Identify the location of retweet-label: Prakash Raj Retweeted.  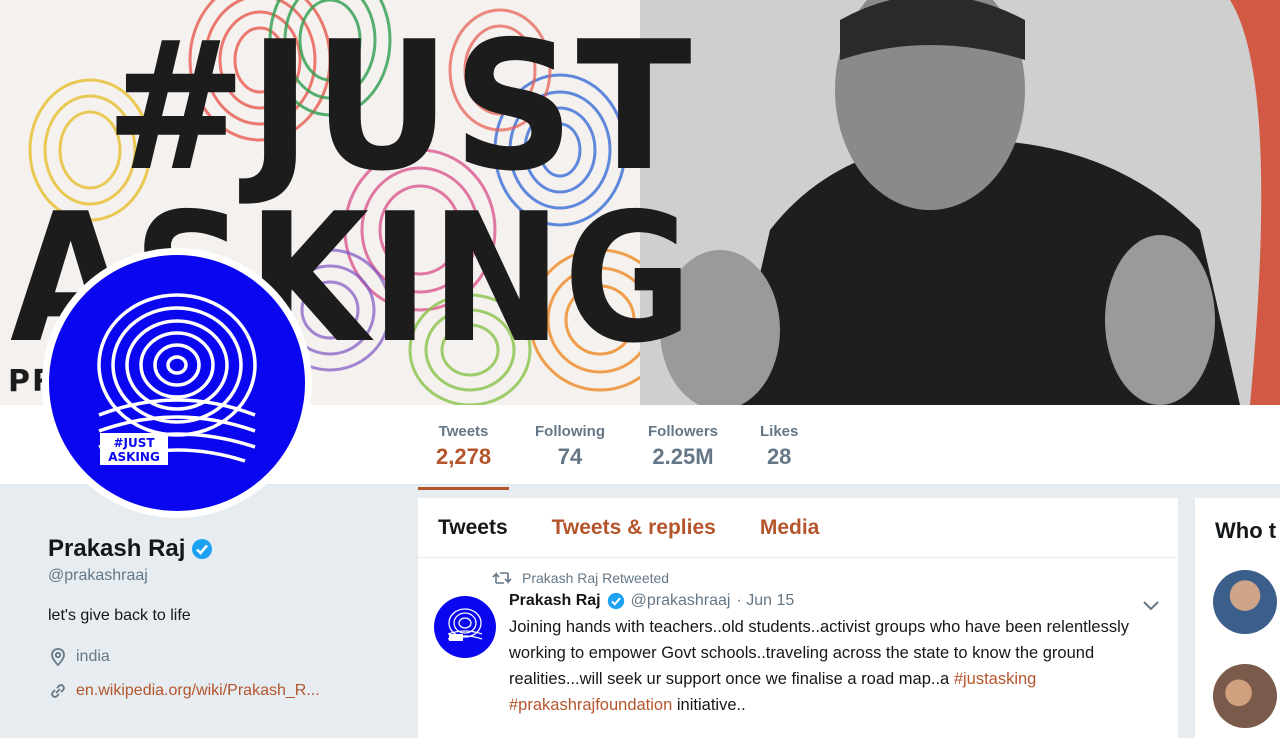
(595, 578).